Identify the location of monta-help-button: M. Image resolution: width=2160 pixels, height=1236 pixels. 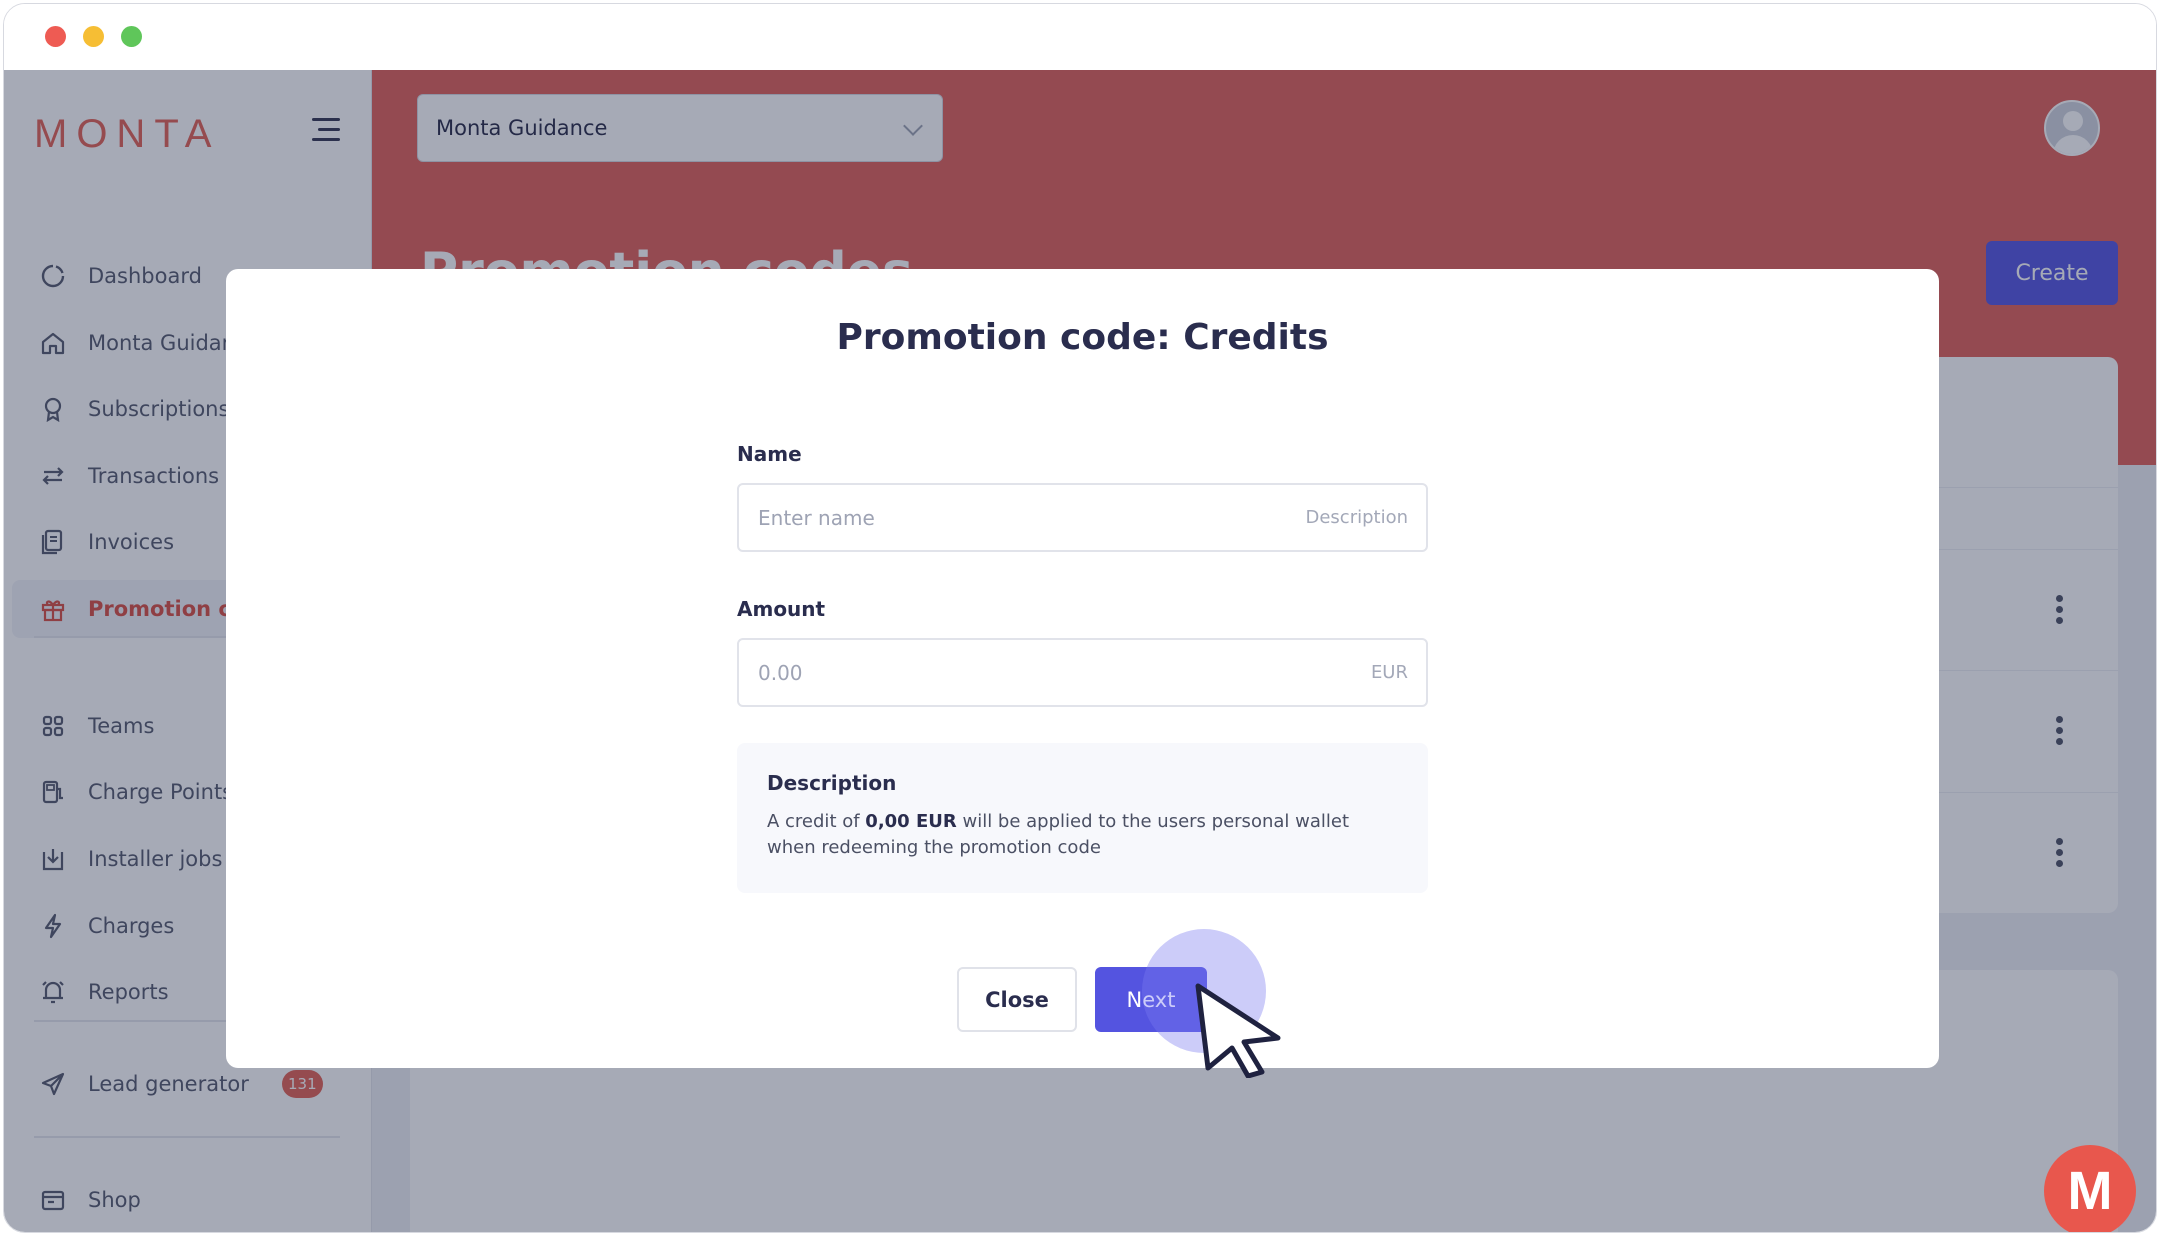
(2090, 1188).